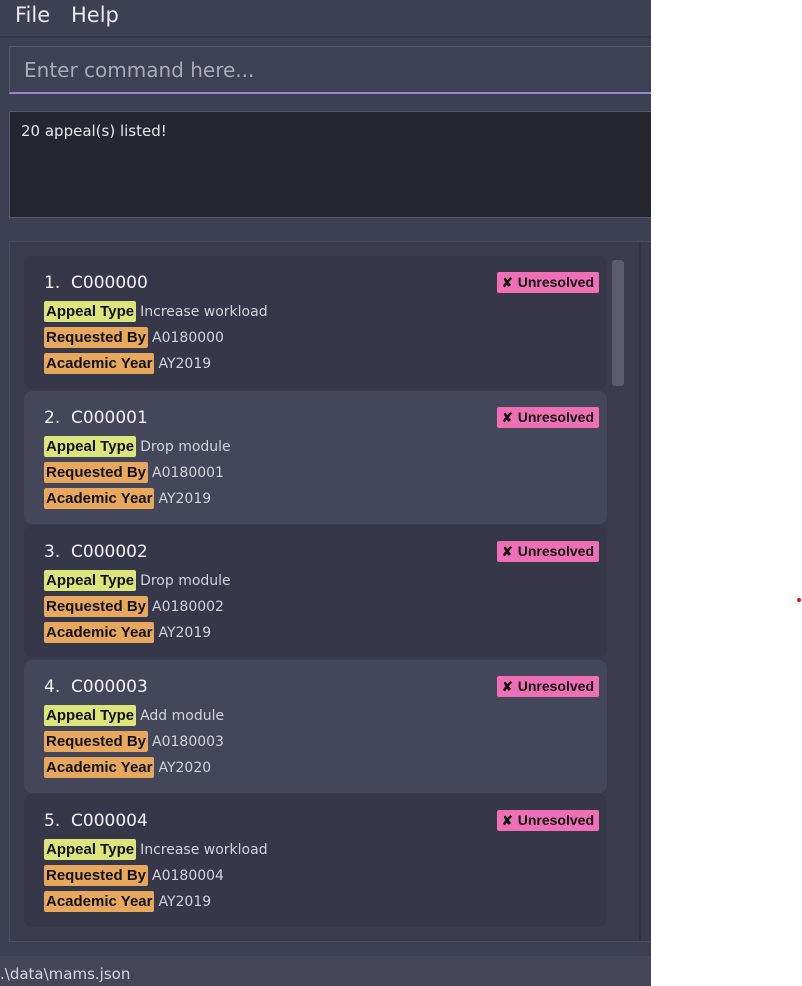 The height and width of the screenshot is (986, 802). What do you see at coordinates (188, 875) in the screenshot?
I see `requested-by-value: A0180004` at bounding box center [188, 875].